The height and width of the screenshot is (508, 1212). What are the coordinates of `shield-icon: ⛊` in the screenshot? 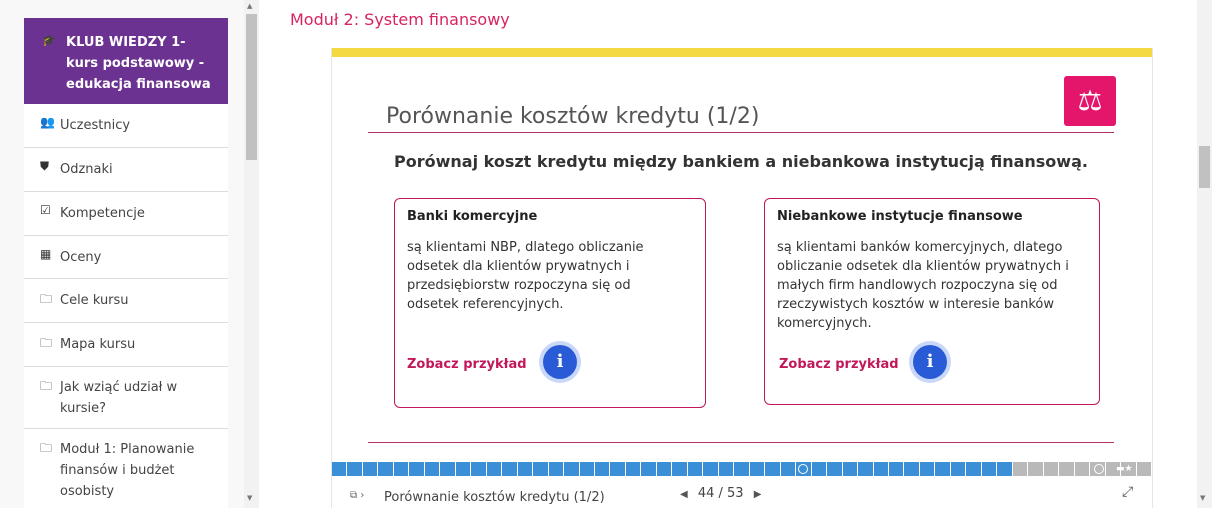 It's located at (45, 166).